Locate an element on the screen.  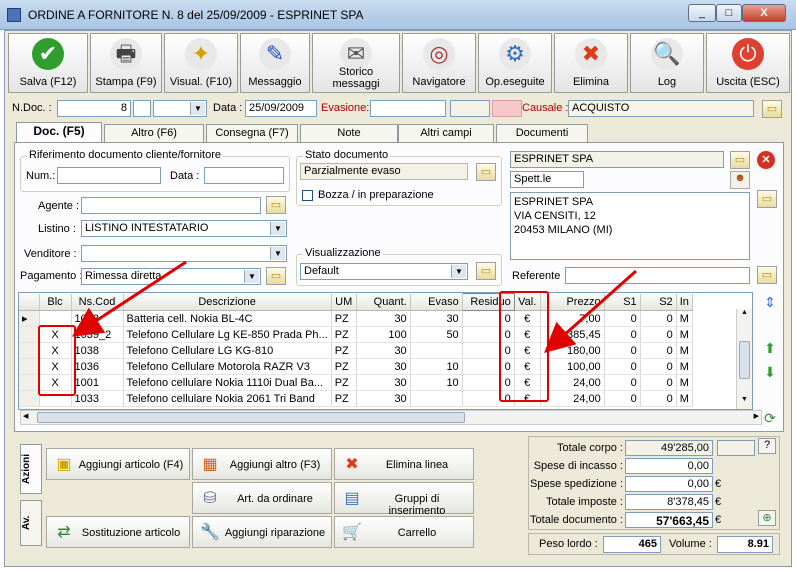
referente-folder-icon: ▭ is located at coordinates (767, 275).